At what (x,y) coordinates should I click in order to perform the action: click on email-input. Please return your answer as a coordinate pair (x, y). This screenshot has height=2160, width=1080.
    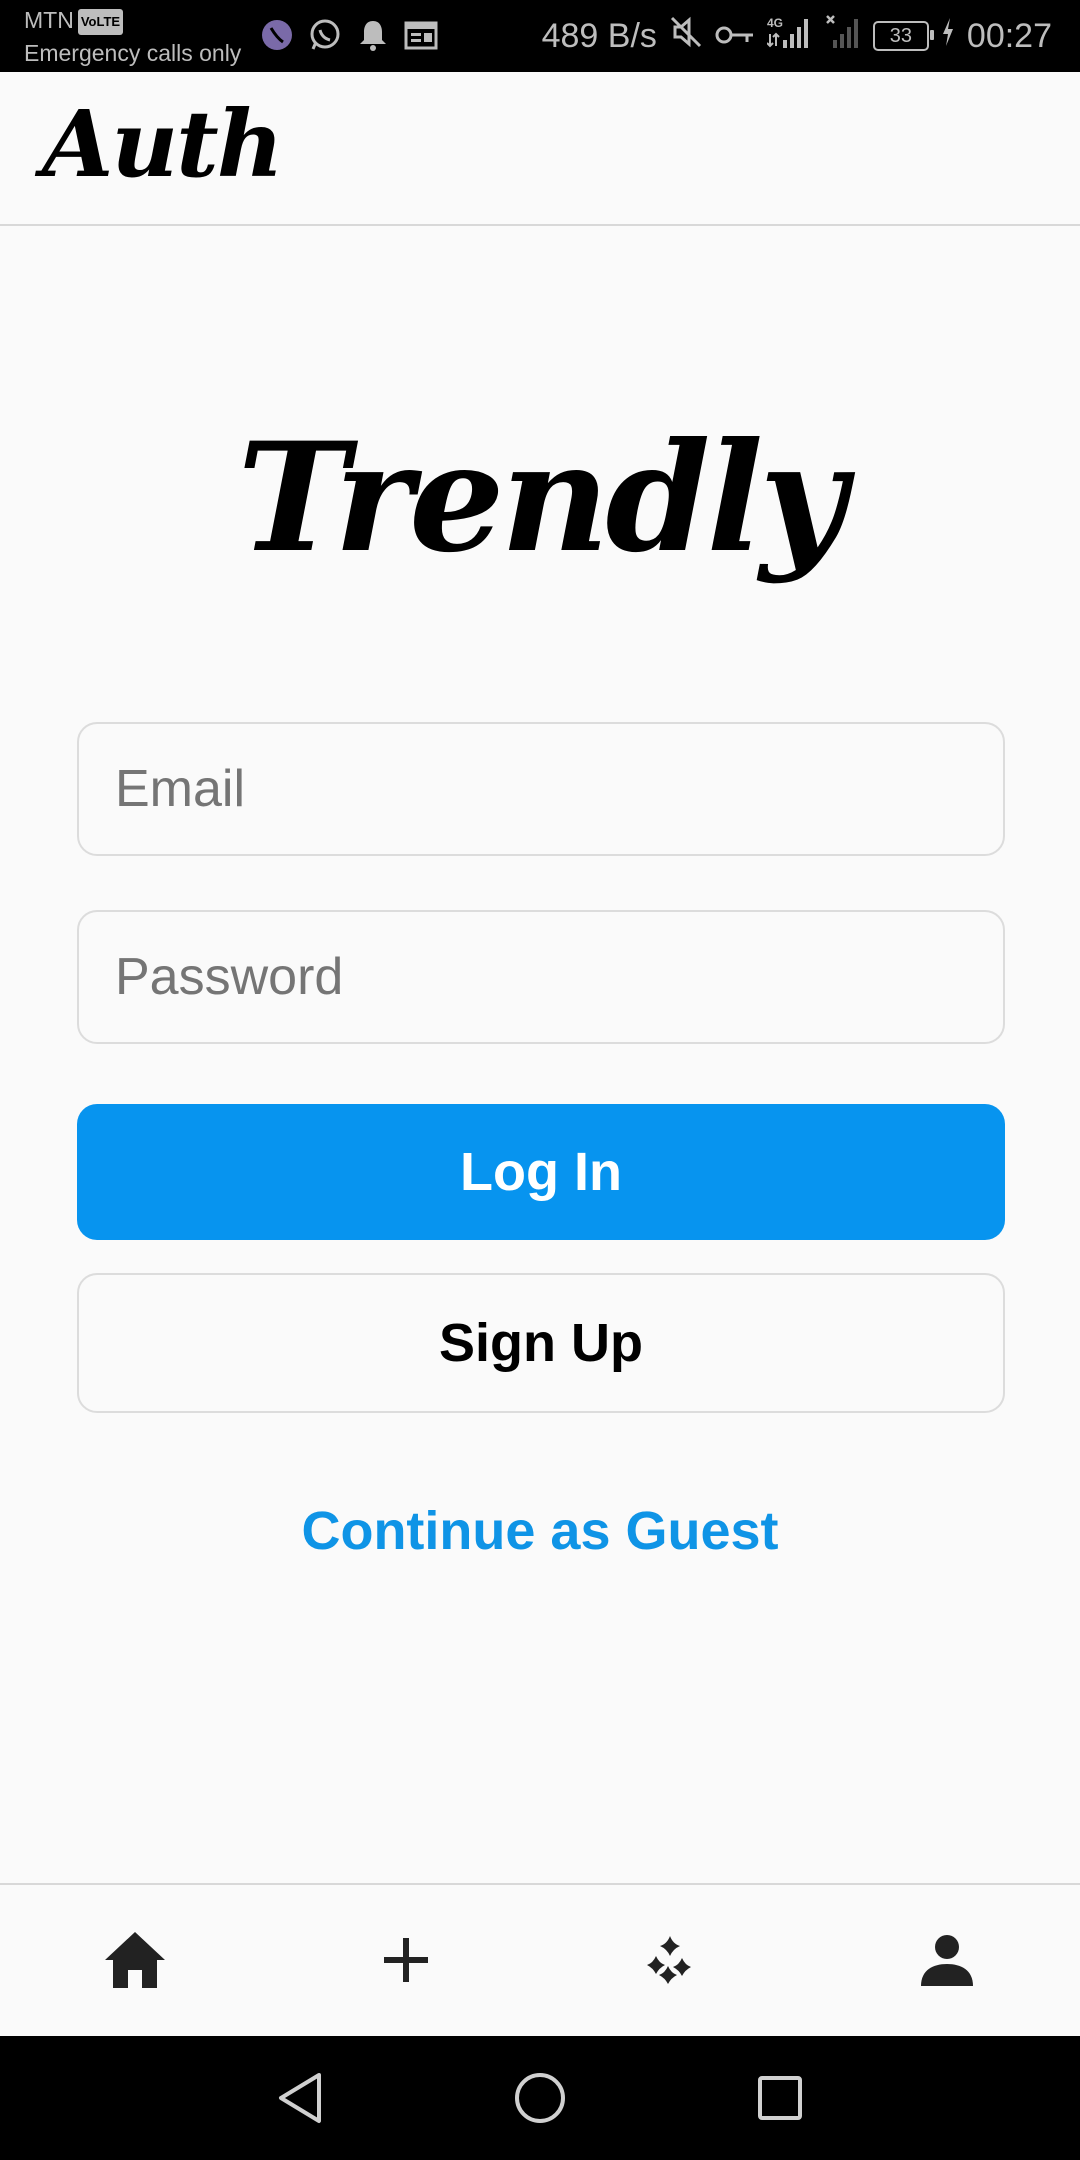
    Looking at the image, I should click on (541, 789).